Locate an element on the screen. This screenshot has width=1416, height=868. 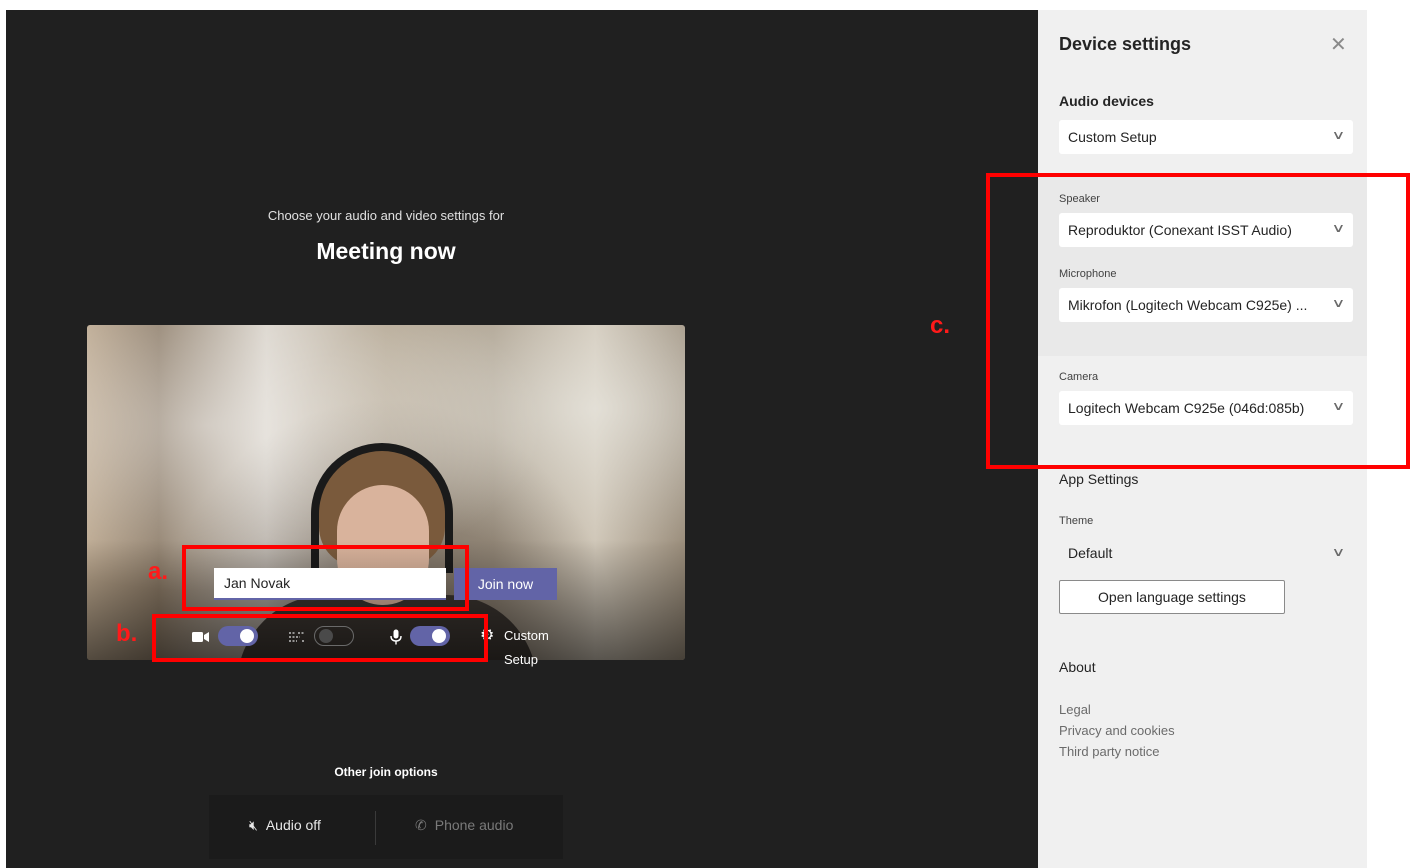
audio-devices-value: Custom Setup is located at coordinates (1112, 137).